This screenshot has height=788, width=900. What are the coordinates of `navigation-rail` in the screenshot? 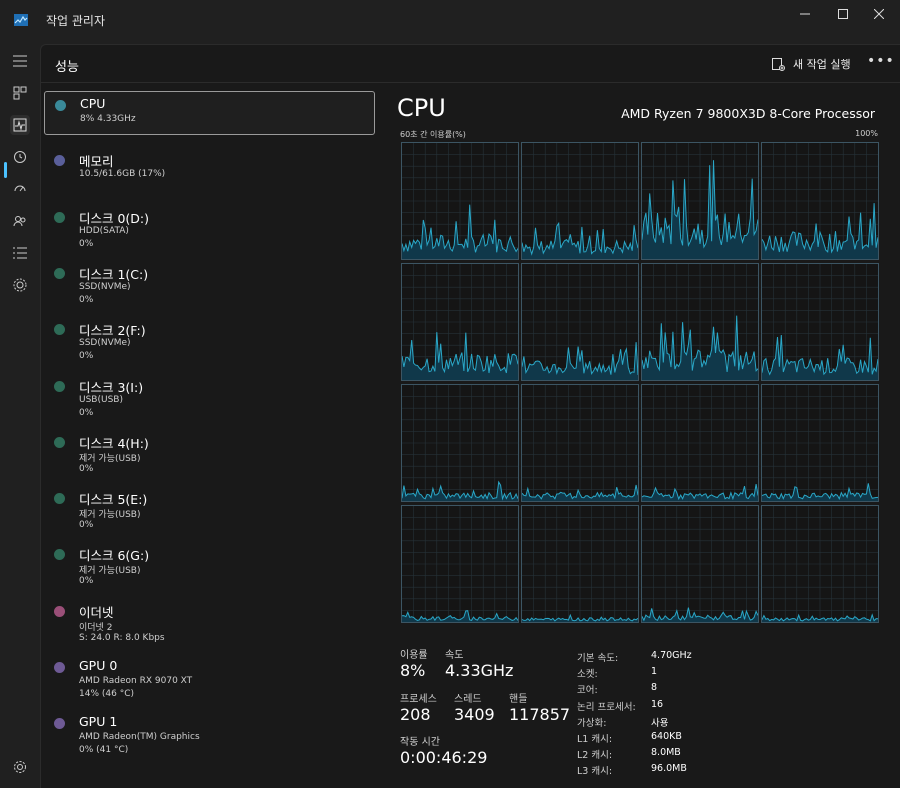 It's located at (20, 416).